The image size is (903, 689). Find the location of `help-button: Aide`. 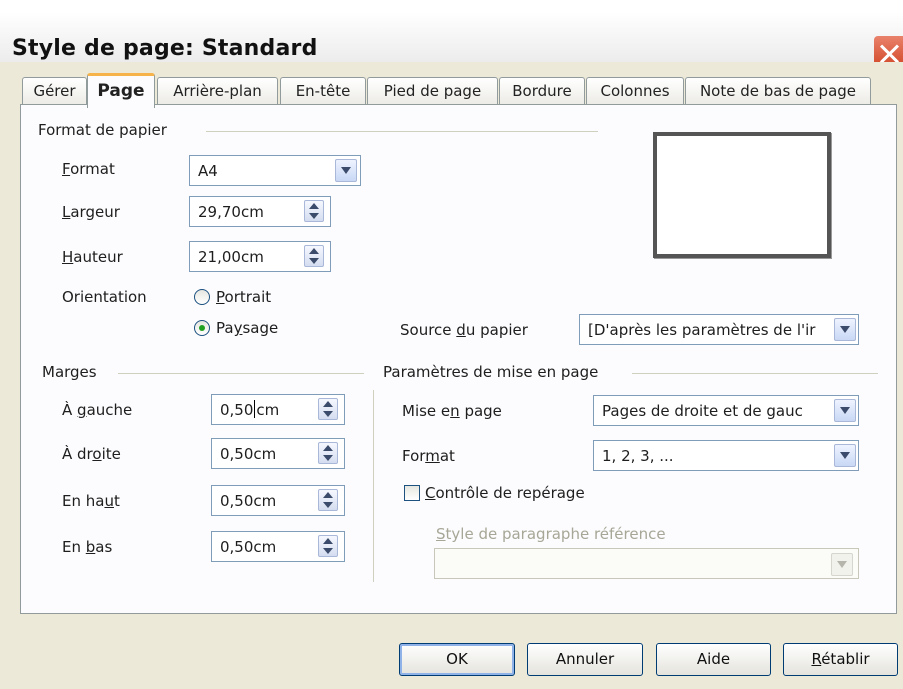

help-button: Aide is located at coordinates (713, 659).